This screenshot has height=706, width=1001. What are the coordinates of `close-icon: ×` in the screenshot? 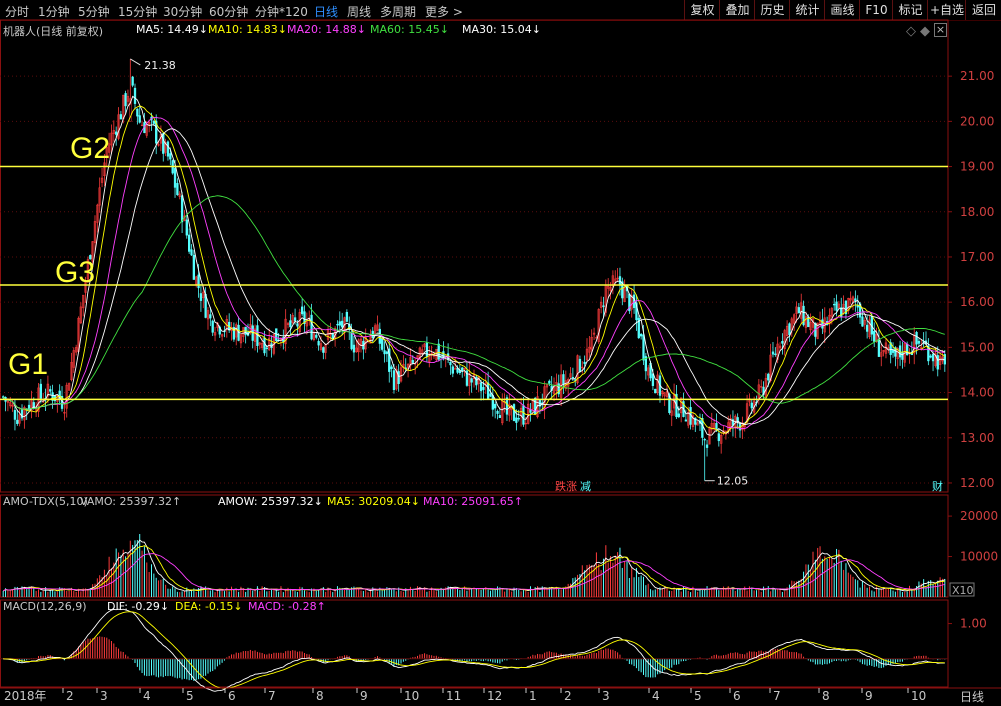 It's located at (940, 30).